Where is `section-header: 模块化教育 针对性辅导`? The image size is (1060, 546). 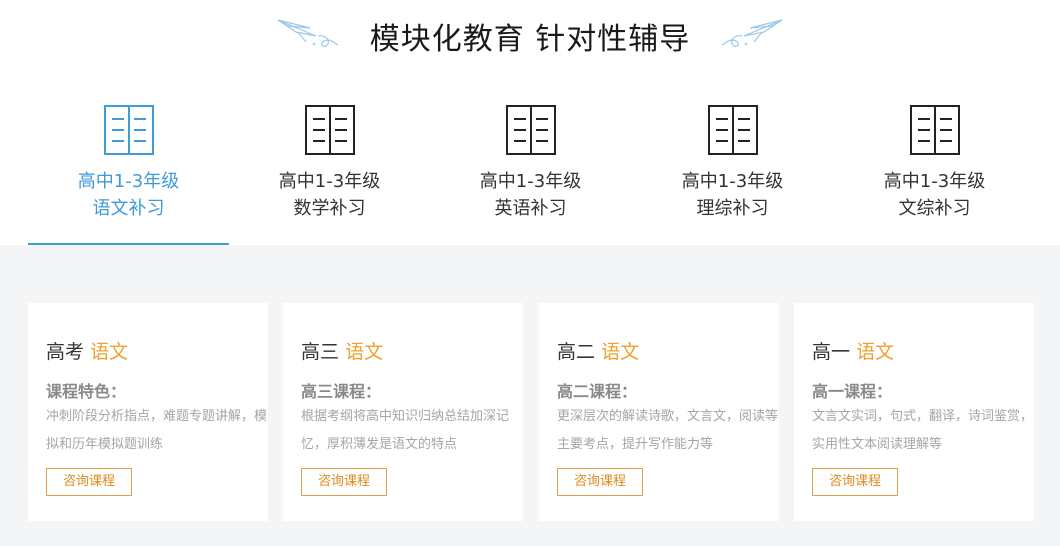 section-header: 模块化教育 针对性辅导 is located at coordinates (530, 38).